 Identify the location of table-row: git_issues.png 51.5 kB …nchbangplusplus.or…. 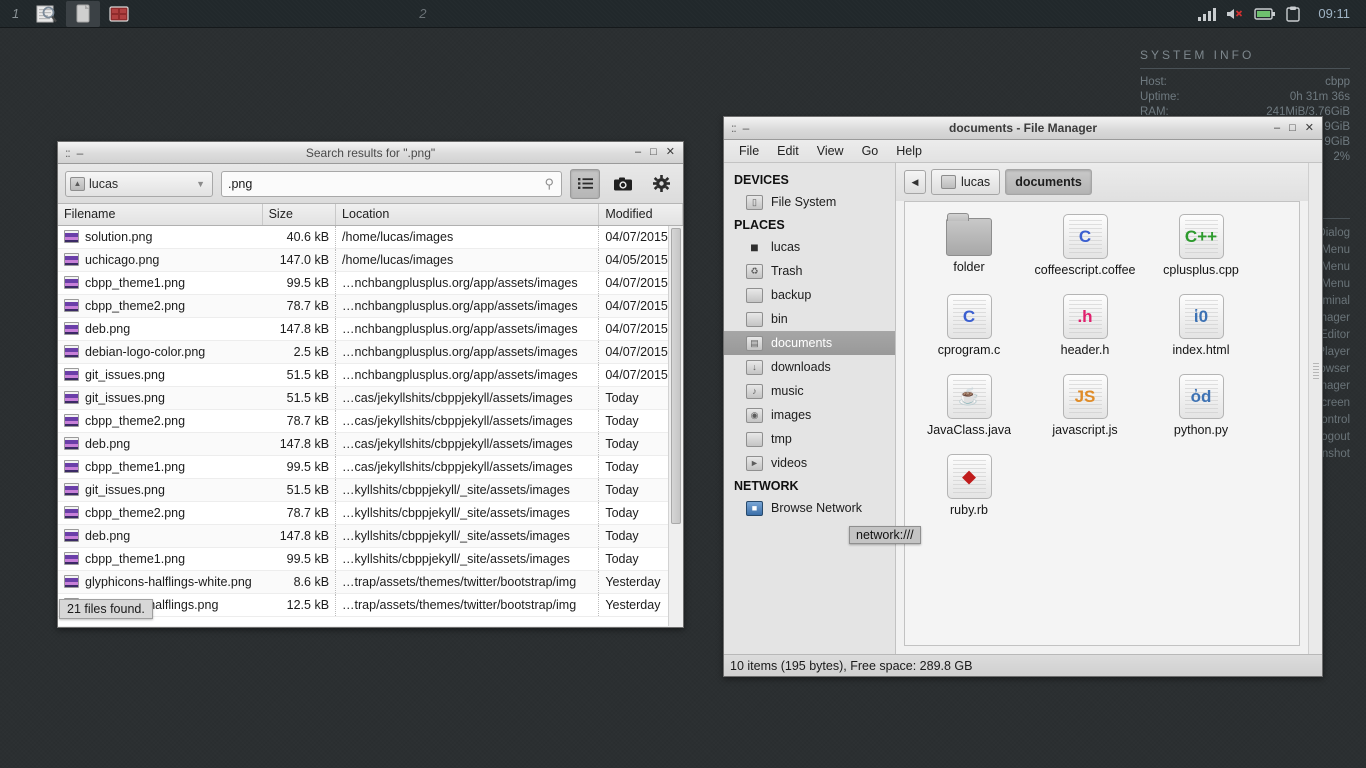
(370, 375).